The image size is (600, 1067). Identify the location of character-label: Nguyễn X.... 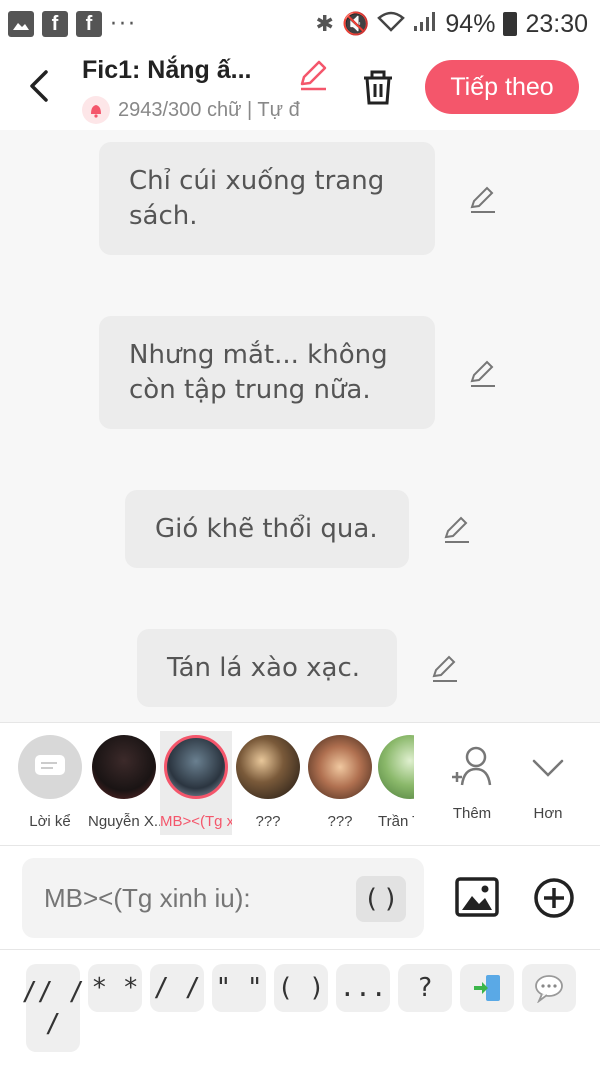
(124, 821).